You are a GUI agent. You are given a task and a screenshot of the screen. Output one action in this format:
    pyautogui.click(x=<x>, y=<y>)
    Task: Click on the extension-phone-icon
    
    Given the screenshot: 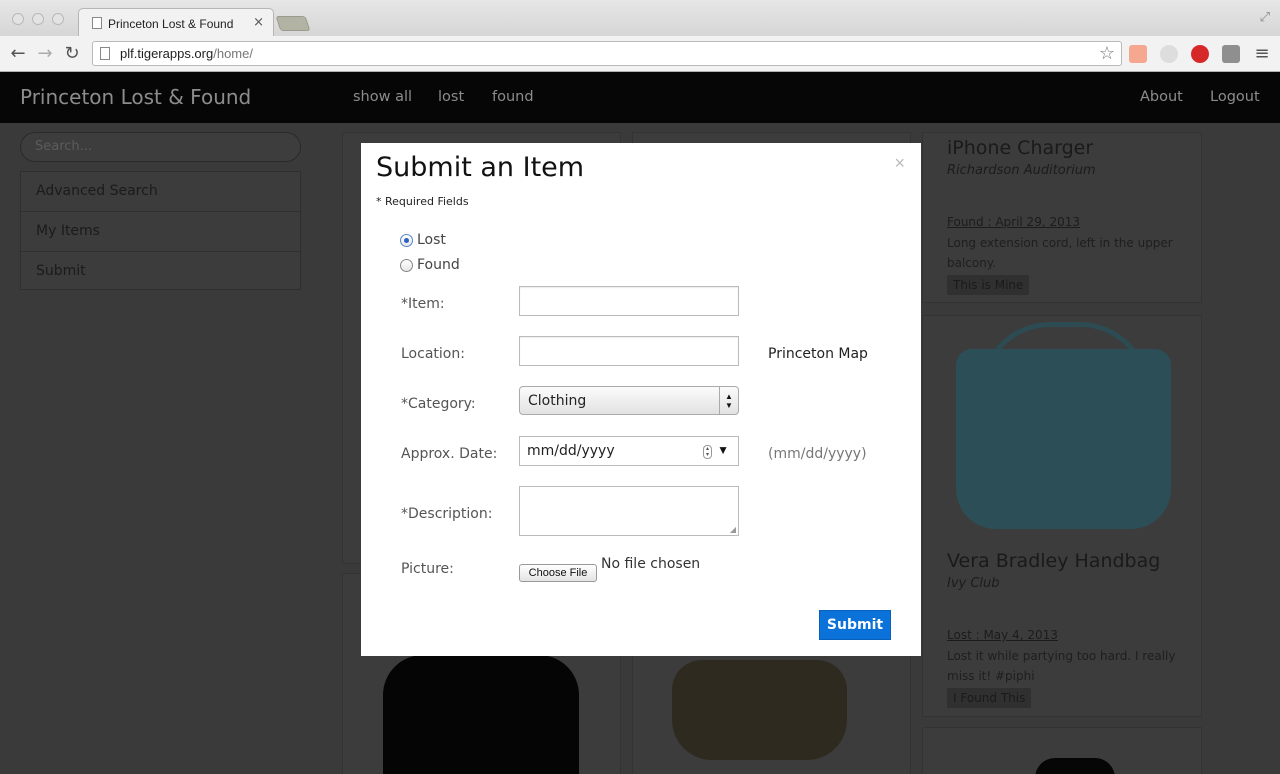 What is the action you would take?
    pyautogui.click(x=1169, y=54)
    